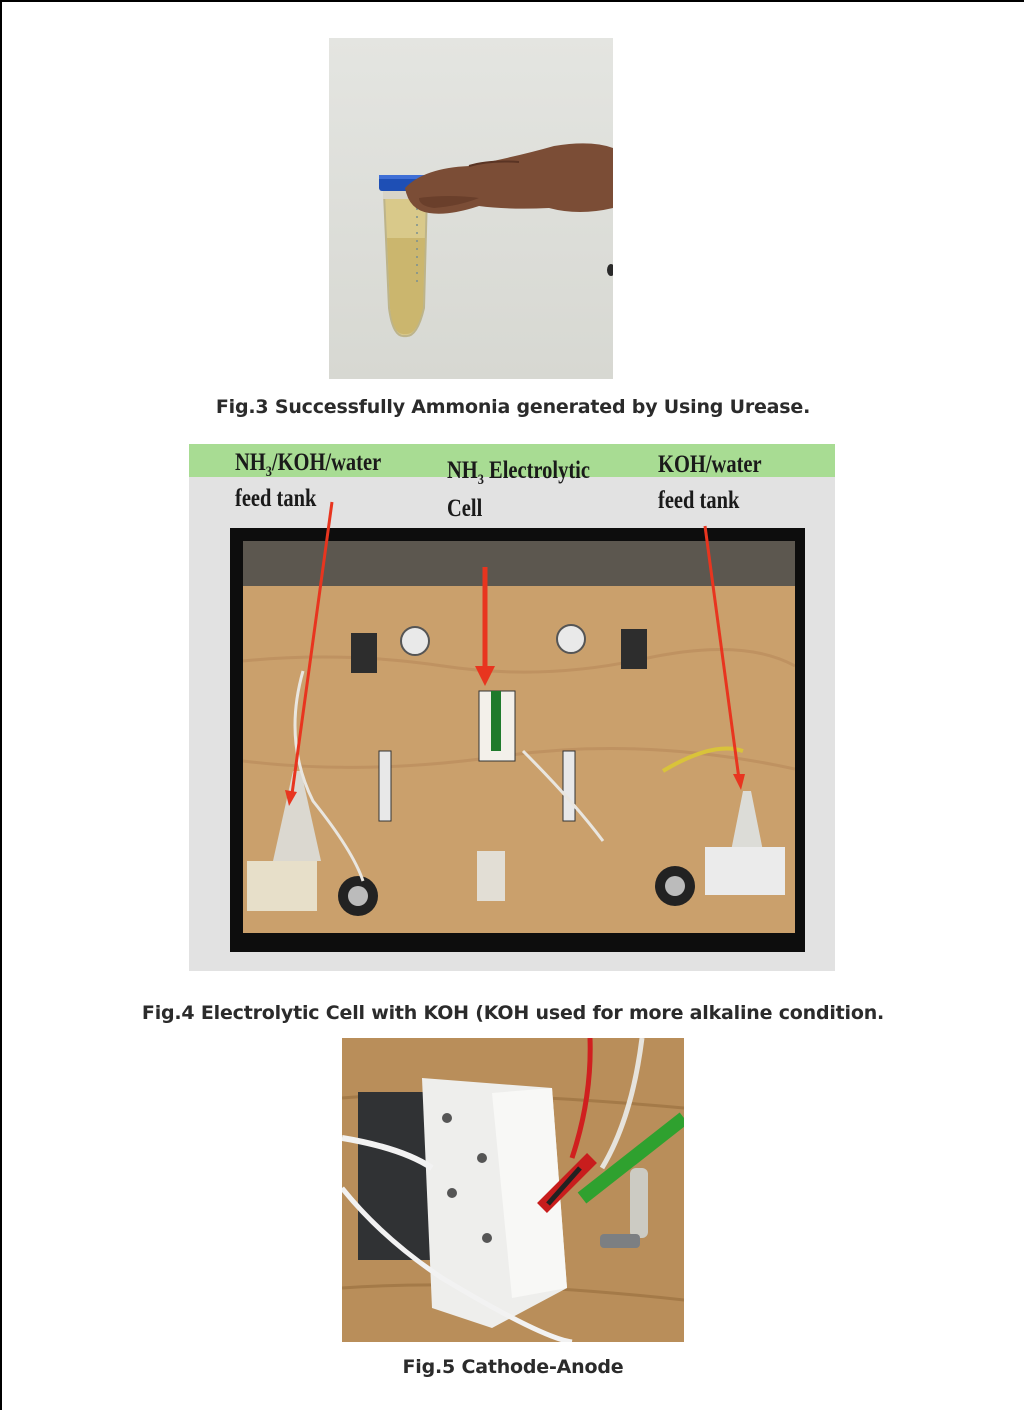 The image size is (1026, 1412). What do you see at coordinates (513, 1367) in the screenshot?
I see `figure-5-caption: Fig.5 Cathode-Anode` at bounding box center [513, 1367].